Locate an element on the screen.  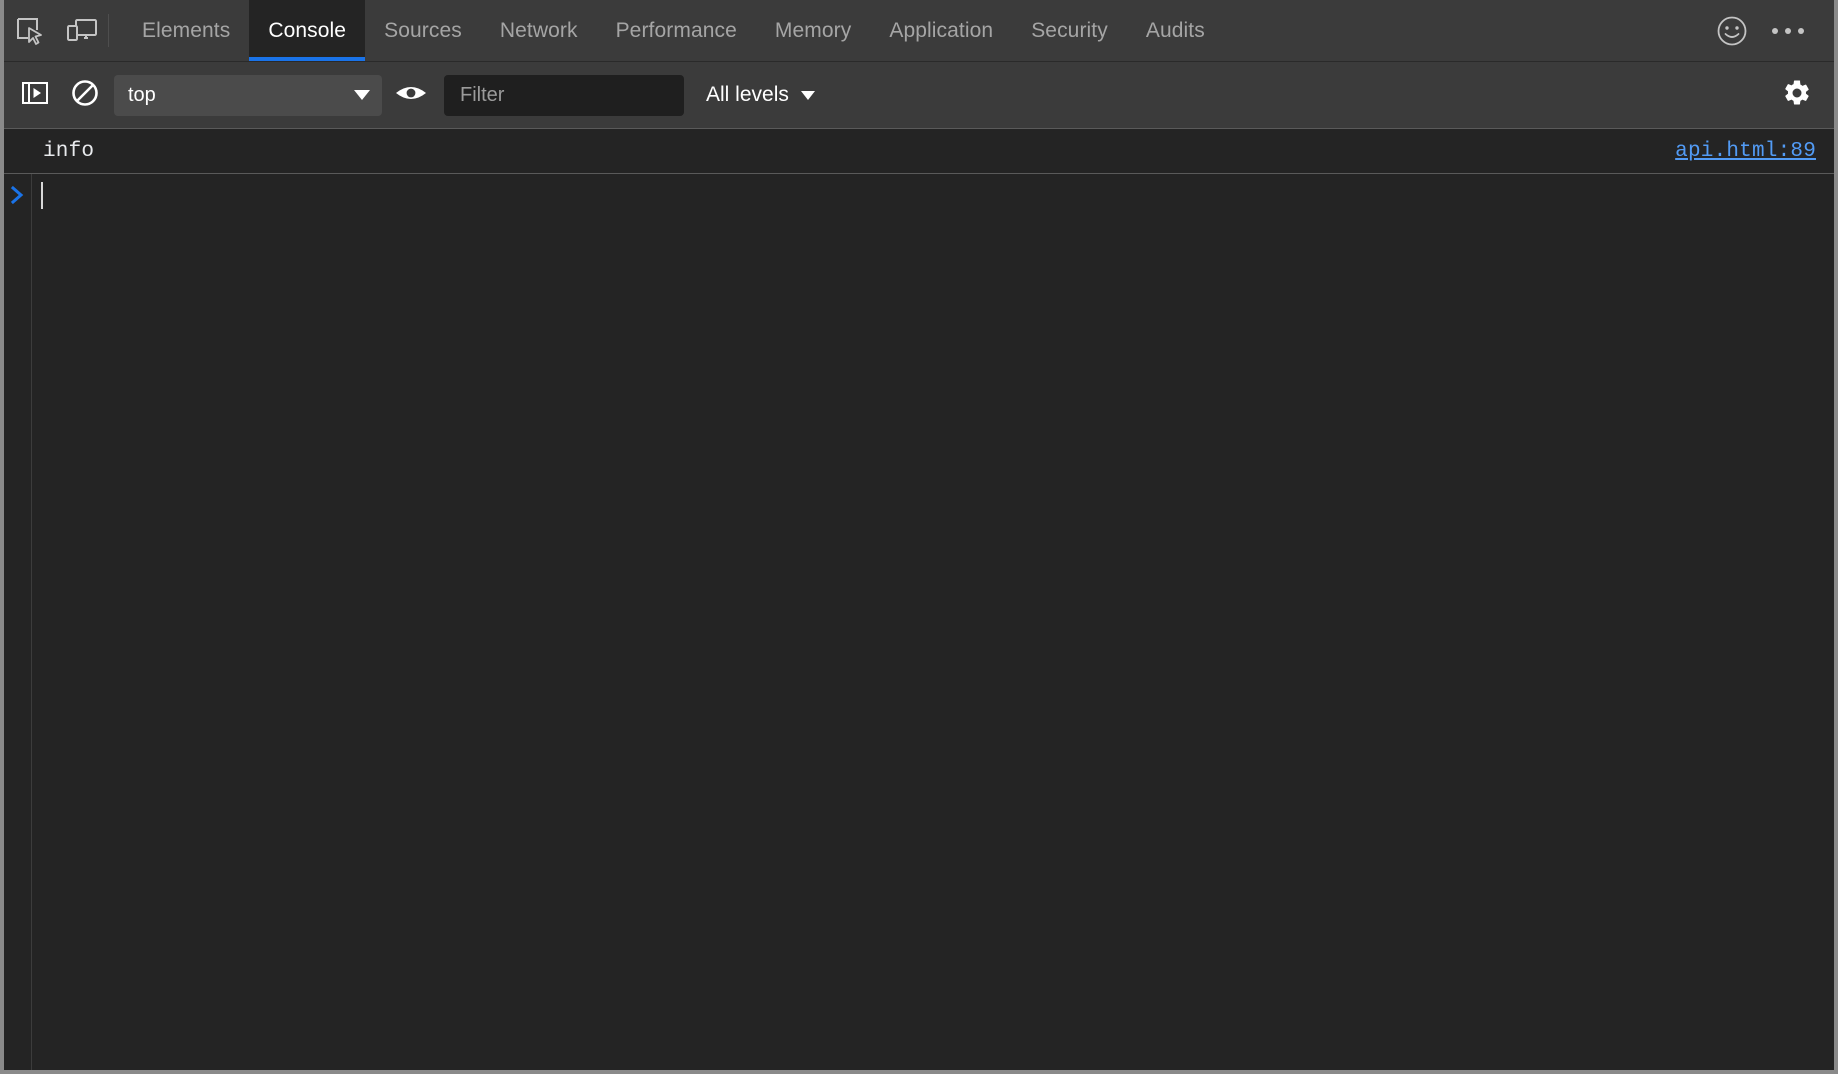
tab-console: Console is located at coordinates (307, 30).